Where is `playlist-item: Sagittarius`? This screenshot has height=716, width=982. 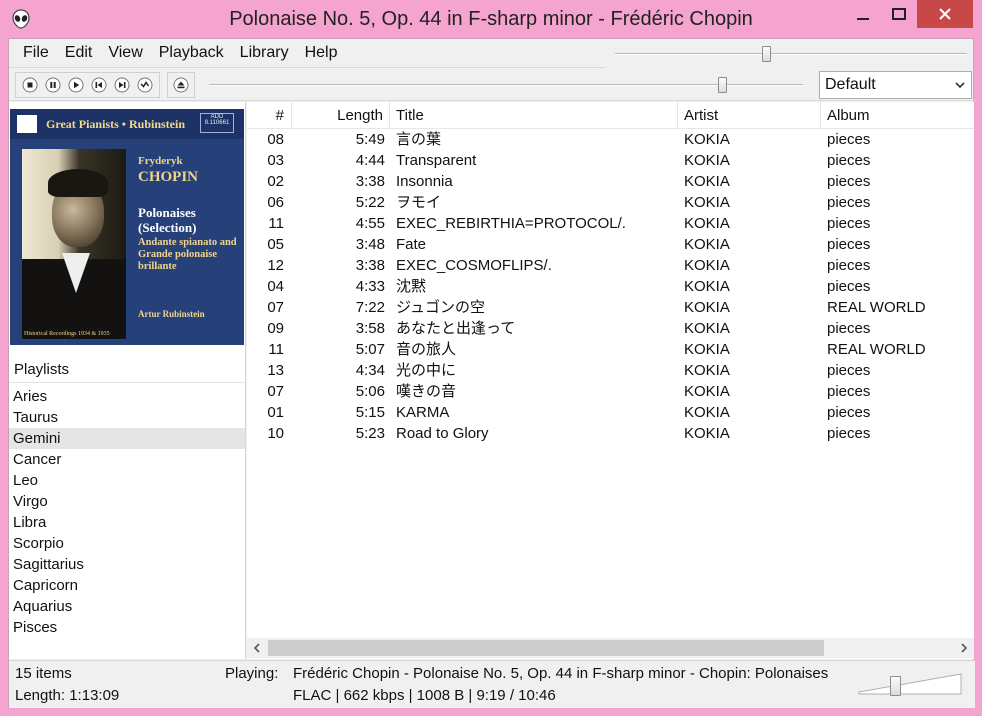 playlist-item: Sagittarius is located at coordinates (127, 564).